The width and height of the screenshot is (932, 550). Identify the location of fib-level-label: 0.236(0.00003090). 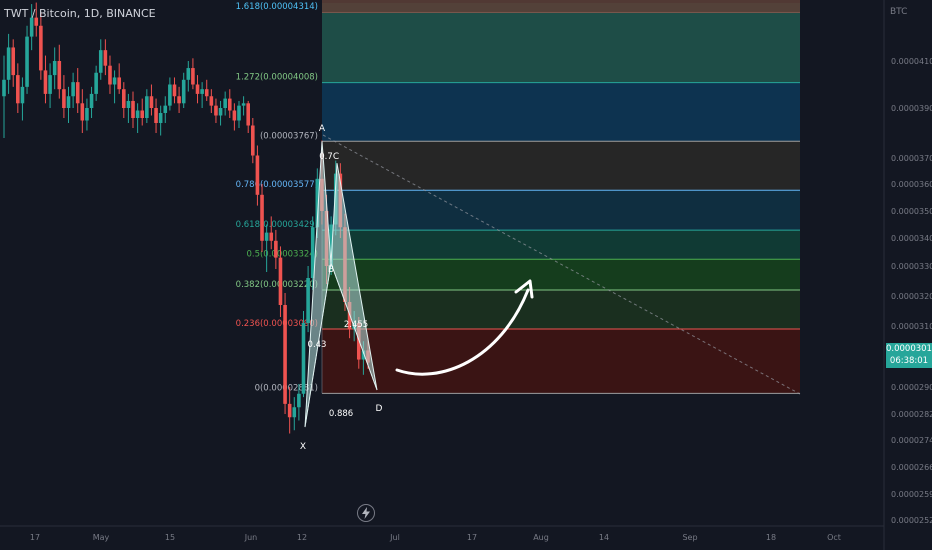
(277, 324).